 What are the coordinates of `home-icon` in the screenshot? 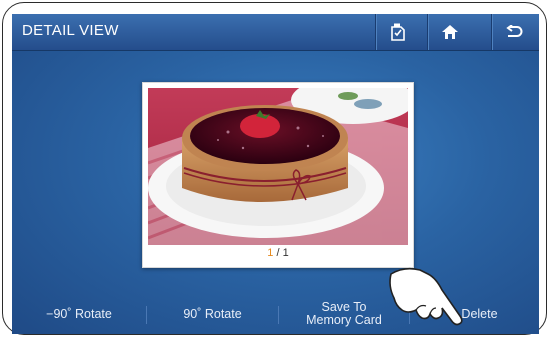 It's located at (450, 32).